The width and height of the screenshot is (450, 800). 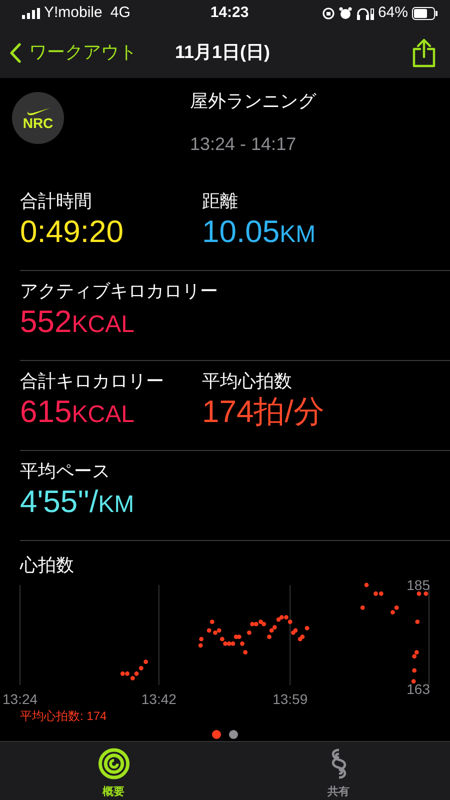 I want to click on network-type: 4G, so click(x=120, y=13).